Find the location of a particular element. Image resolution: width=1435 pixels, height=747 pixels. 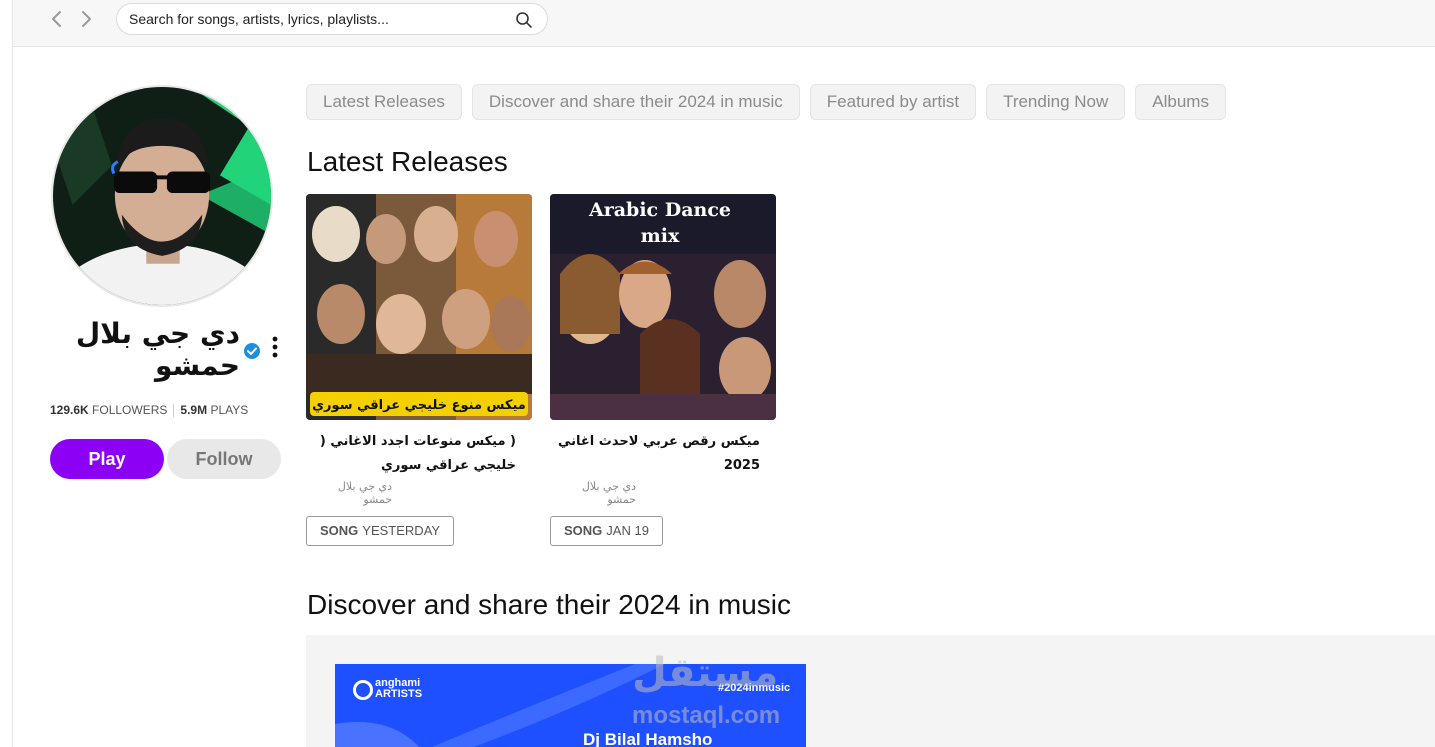

search-icon is located at coordinates (524, 20).